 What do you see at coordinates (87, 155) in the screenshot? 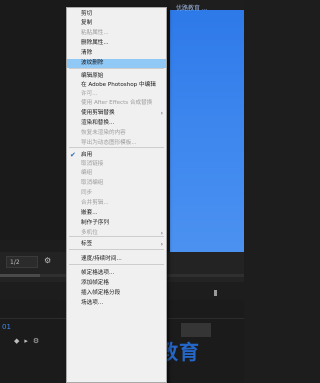
I see `menu-item-label: 启用` at bounding box center [87, 155].